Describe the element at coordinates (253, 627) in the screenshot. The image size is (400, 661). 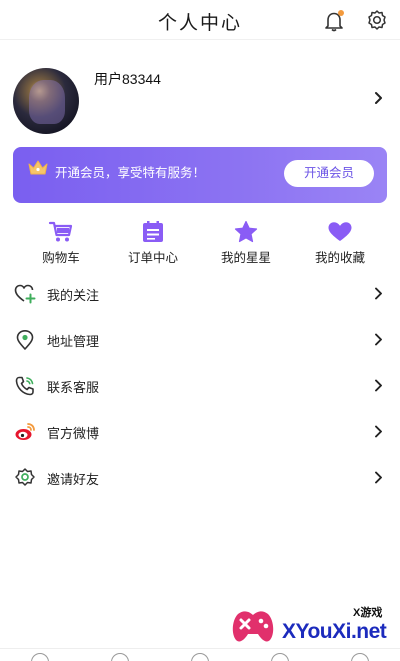
I see `gamepad-icon` at that location.